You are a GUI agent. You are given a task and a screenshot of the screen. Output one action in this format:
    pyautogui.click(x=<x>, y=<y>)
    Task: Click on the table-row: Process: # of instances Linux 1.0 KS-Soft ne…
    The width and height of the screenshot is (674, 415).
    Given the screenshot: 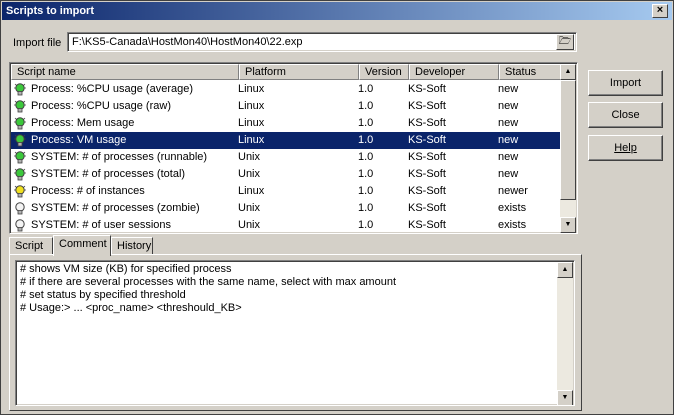 What is the action you would take?
    pyautogui.click(x=286, y=191)
    